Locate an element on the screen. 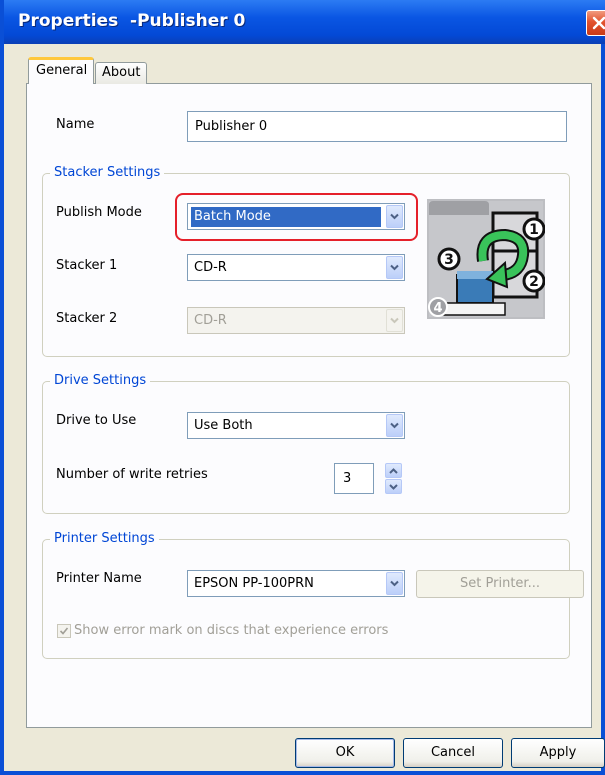 Image resolution: width=605 pixels, height=775 pixels. close-icon is located at coordinates (598, 23).